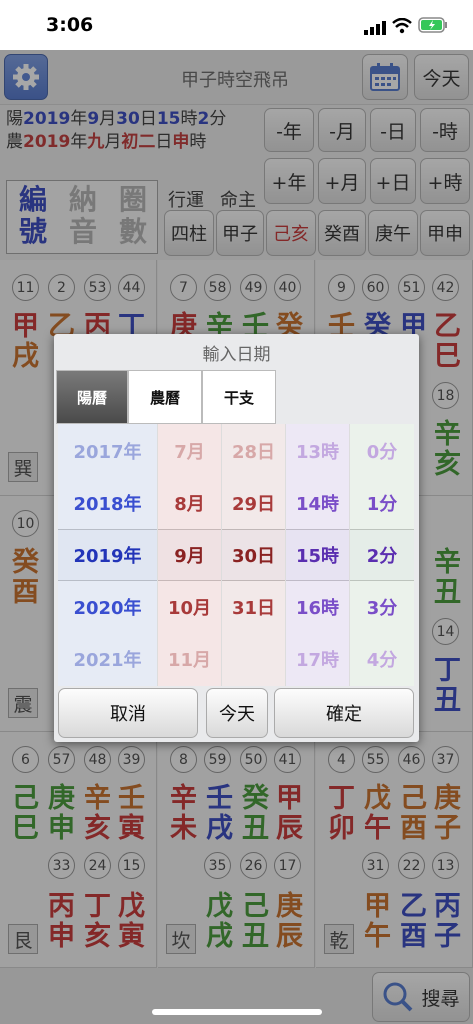 The image size is (473, 1024). What do you see at coordinates (317, 503) in the screenshot?
I see `picker-hour-item: 14時` at bounding box center [317, 503].